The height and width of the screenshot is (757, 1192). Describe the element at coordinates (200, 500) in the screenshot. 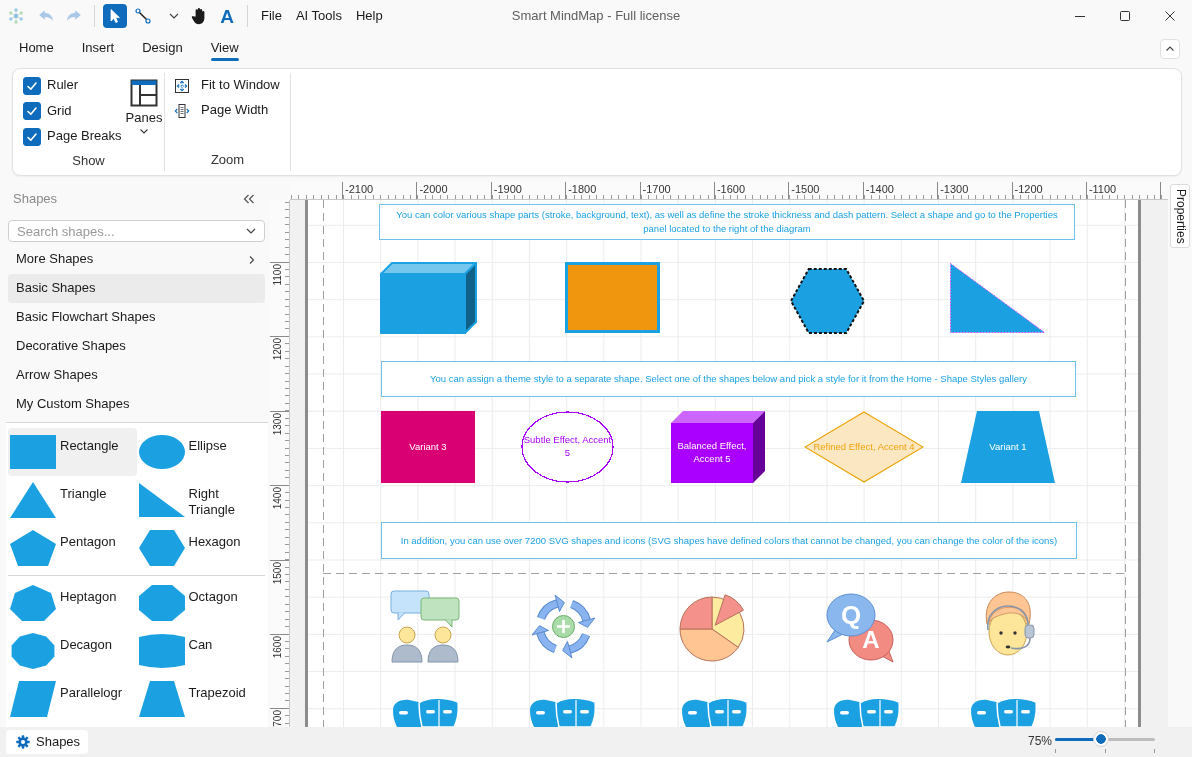

I see `shape-item: Right Triangle` at that location.